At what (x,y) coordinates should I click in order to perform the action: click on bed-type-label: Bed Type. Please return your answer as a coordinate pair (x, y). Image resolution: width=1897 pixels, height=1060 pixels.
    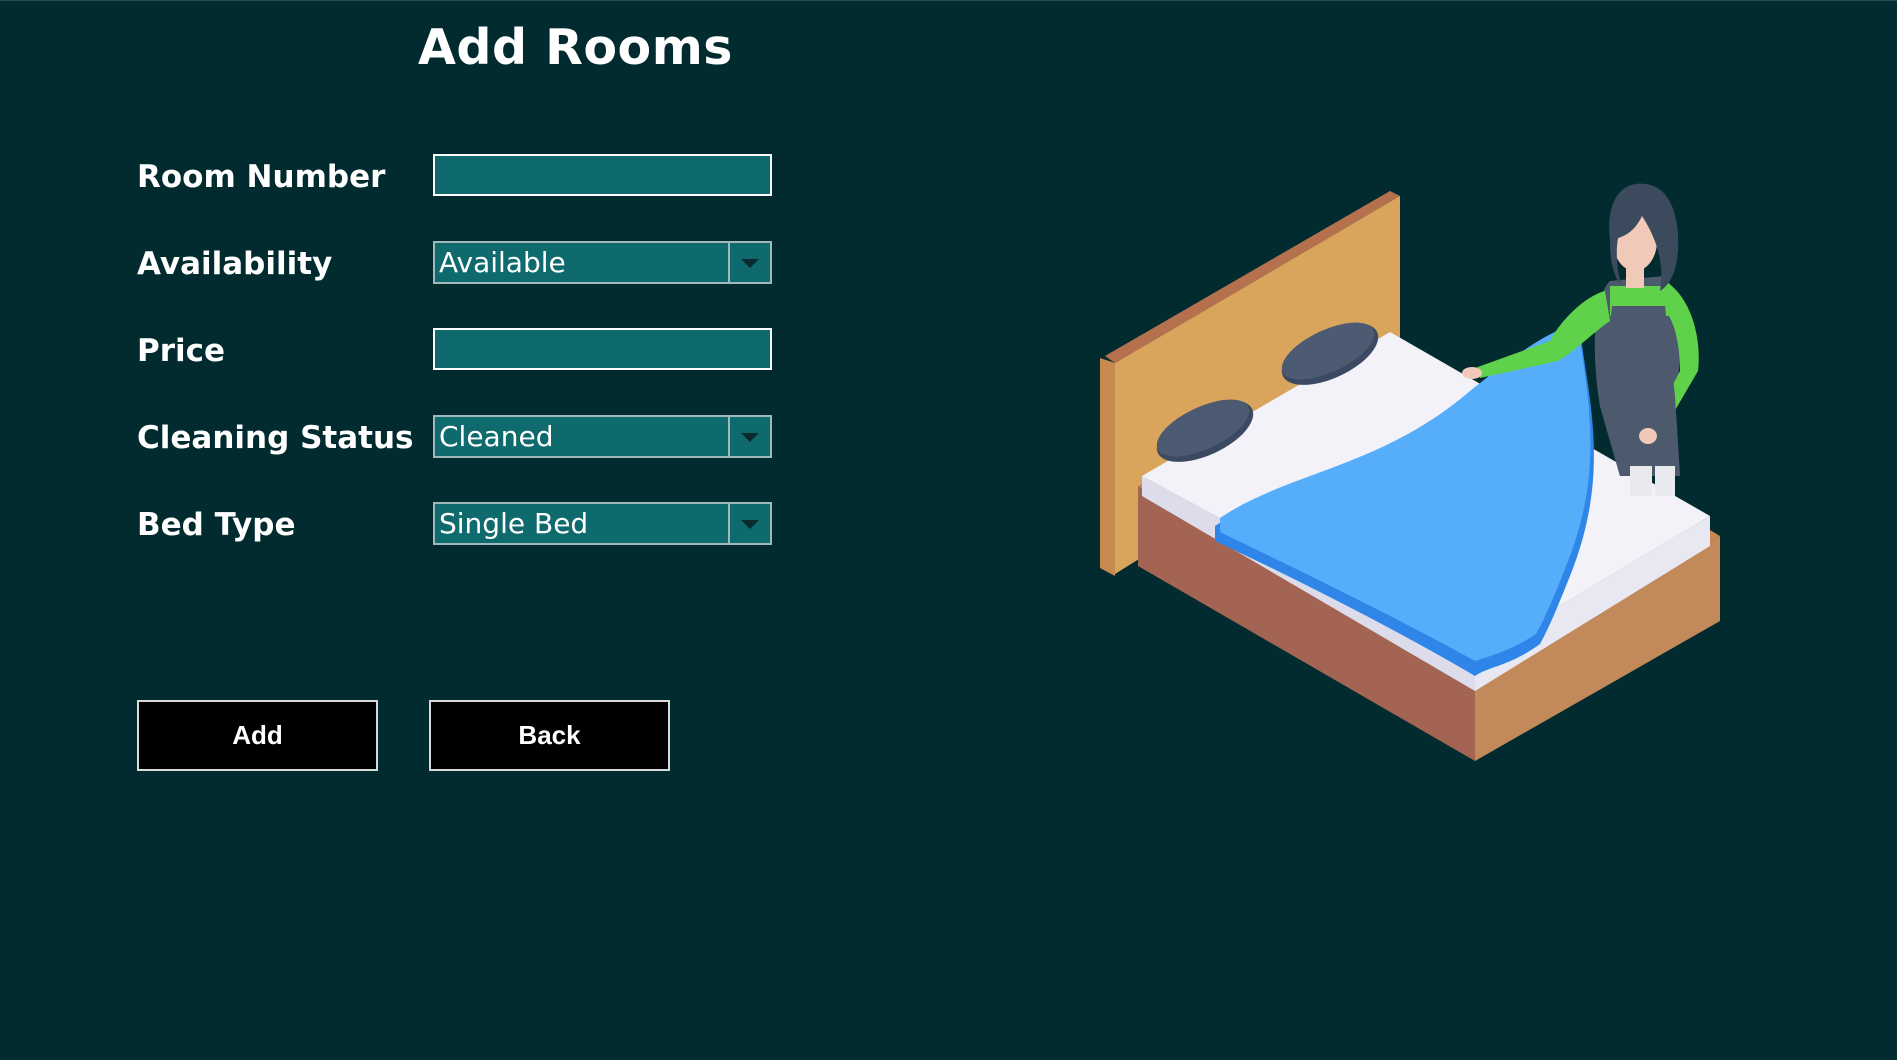
    Looking at the image, I should click on (216, 525).